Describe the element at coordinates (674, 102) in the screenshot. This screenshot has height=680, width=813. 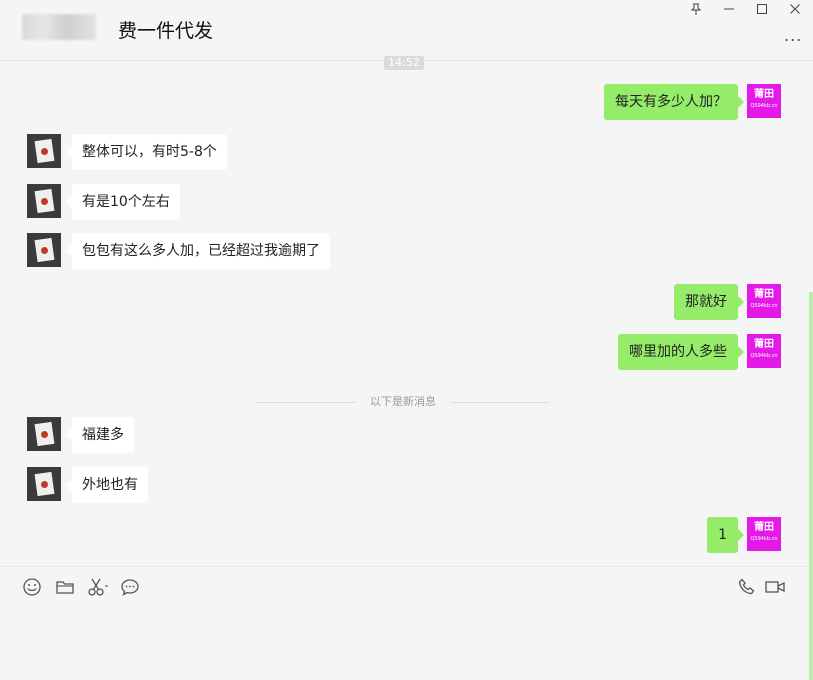
I see `outgoing-message: 每天有多少人加？` at that location.